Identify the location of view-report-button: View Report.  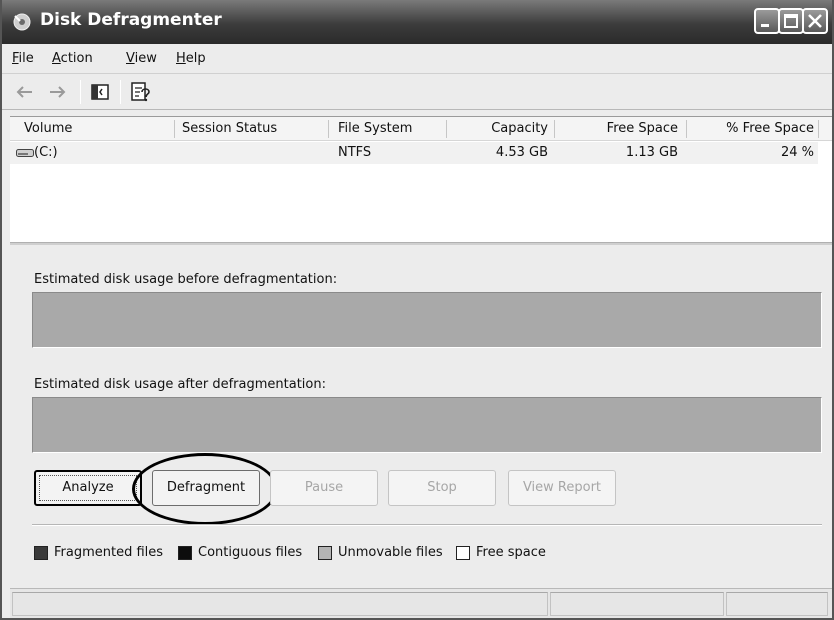
(562, 488).